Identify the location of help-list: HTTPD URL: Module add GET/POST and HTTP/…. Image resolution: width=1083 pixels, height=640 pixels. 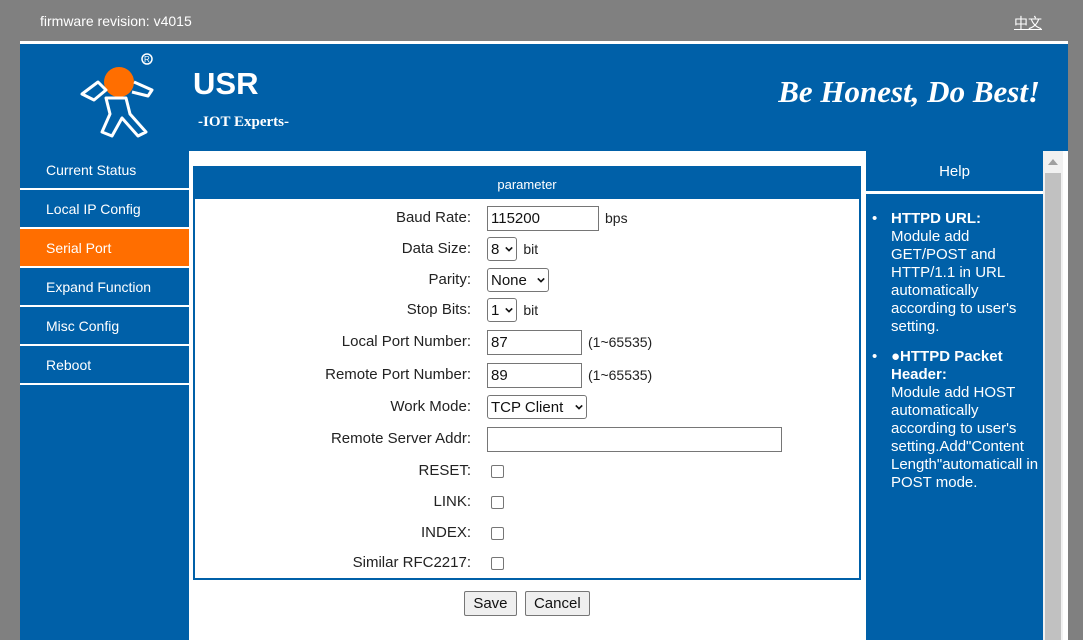
(954, 343).